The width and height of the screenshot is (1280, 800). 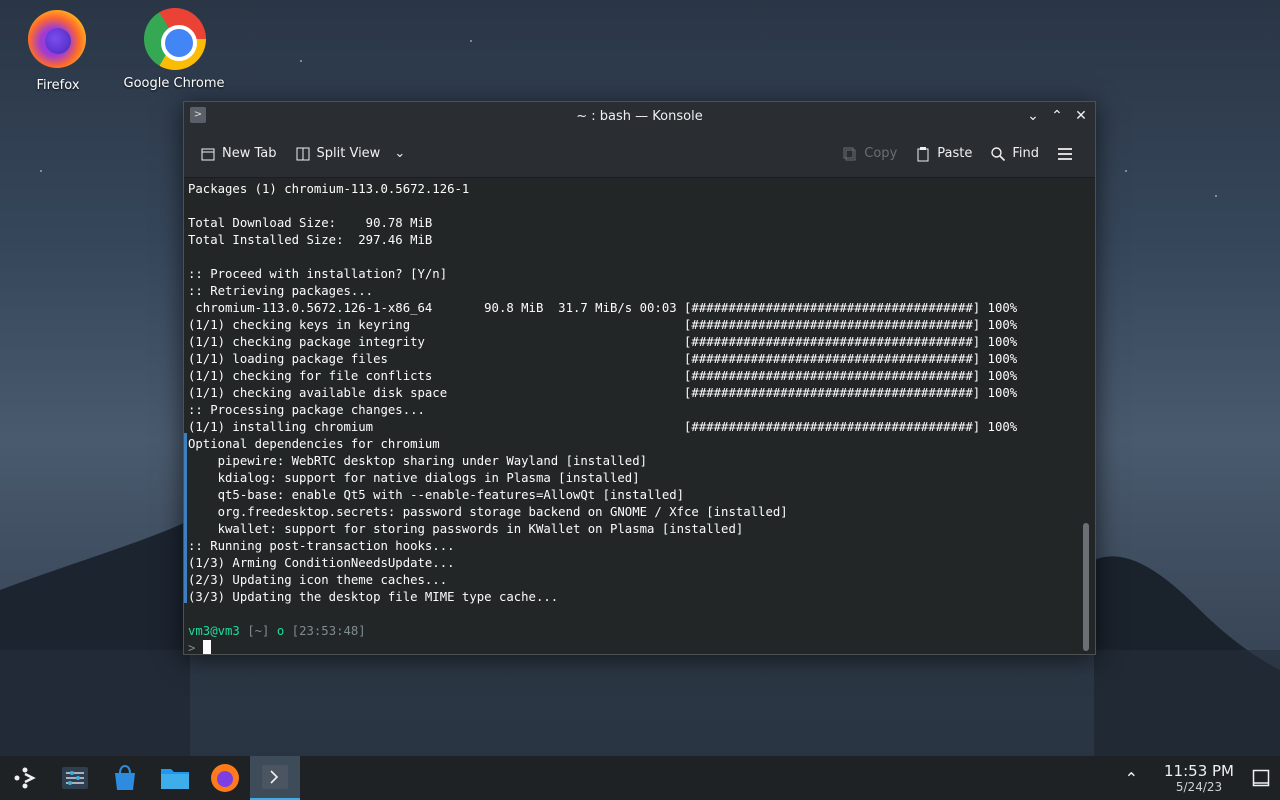 What do you see at coordinates (214, 631) in the screenshot?
I see `prompt-user-host: vm3@vm3` at bounding box center [214, 631].